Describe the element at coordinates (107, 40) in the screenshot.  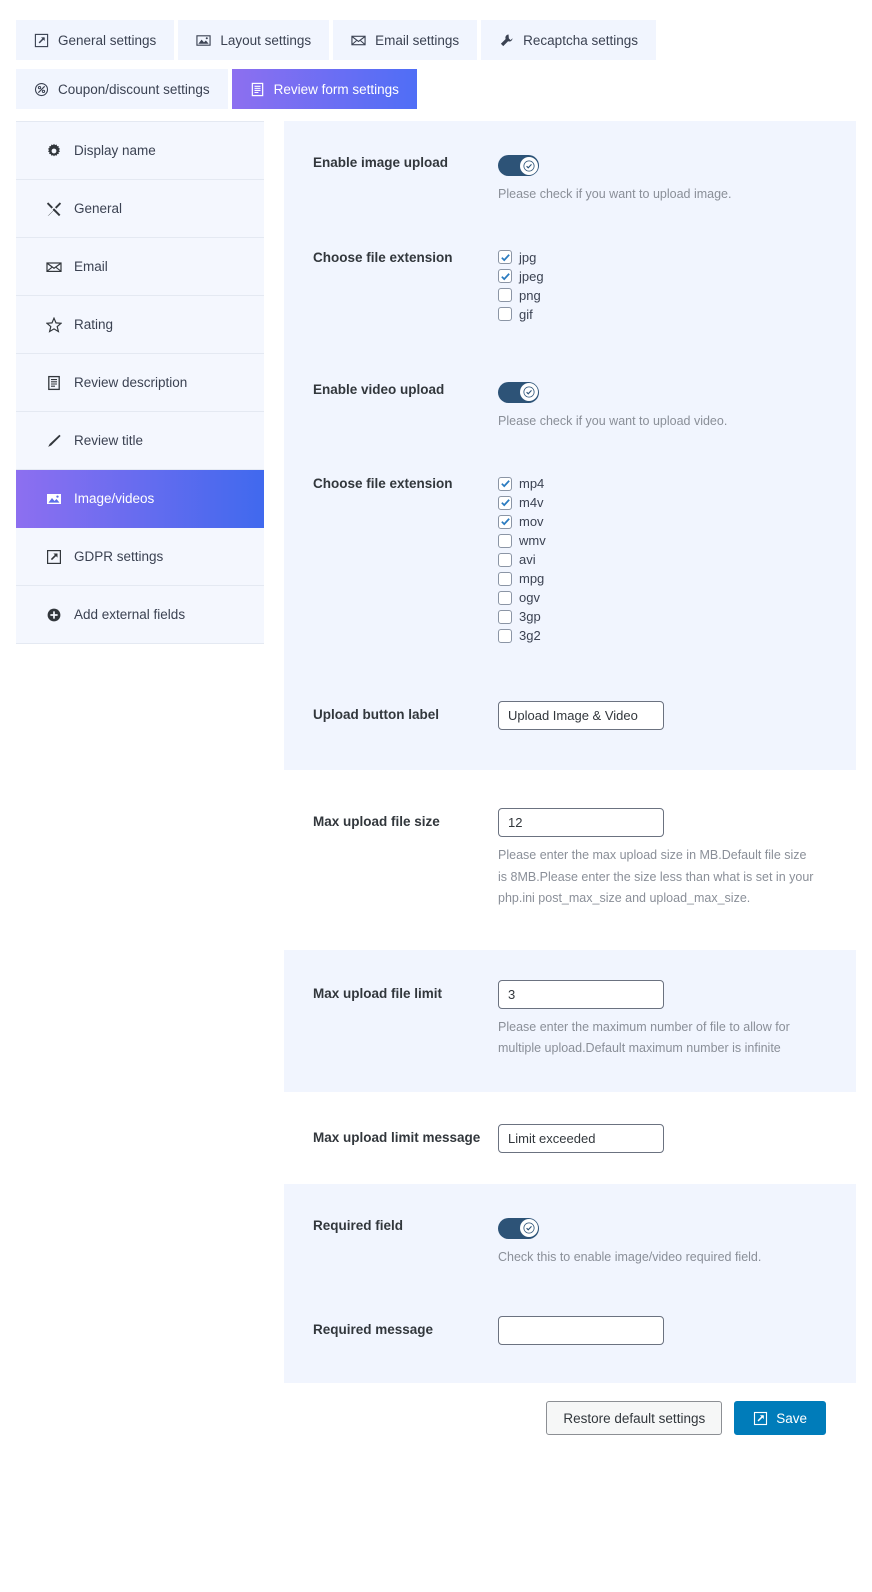
I see `tab-label: General settings` at that location.